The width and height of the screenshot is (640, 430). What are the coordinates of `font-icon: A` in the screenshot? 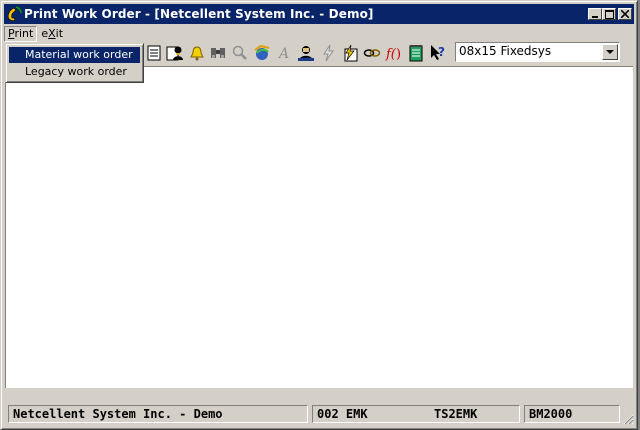 It's located at (284, 53).